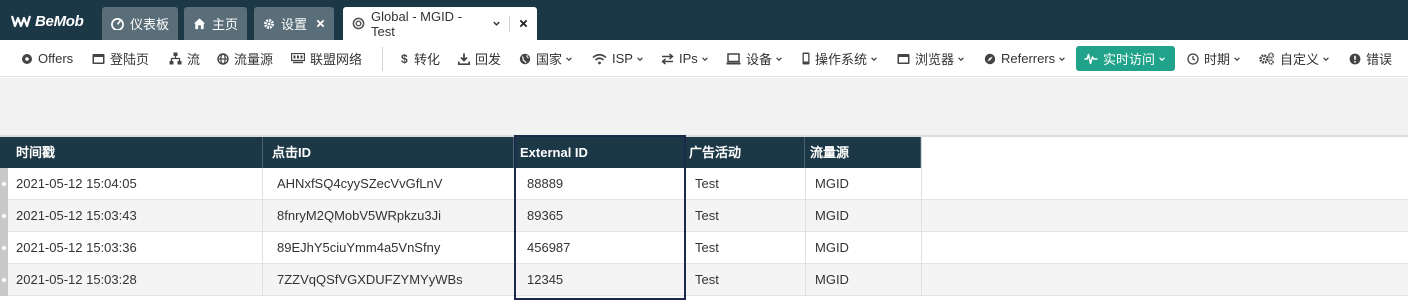  Describe the element at coordinates (704, 20) in the screenshot. I see `top-tab-bar: BeMob 仪表板 主页 设置 Global - MGID - Test` at that location.